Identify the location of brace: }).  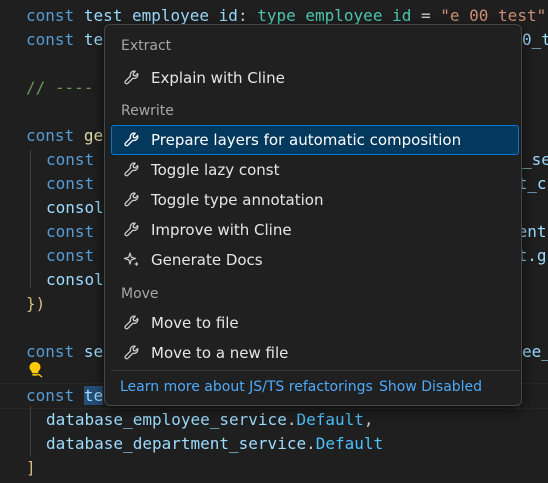
(36, 303).